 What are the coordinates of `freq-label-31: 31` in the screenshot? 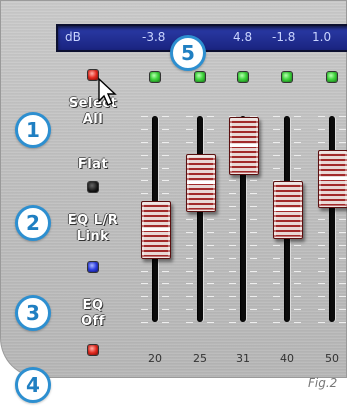 It's located at (243, 358).